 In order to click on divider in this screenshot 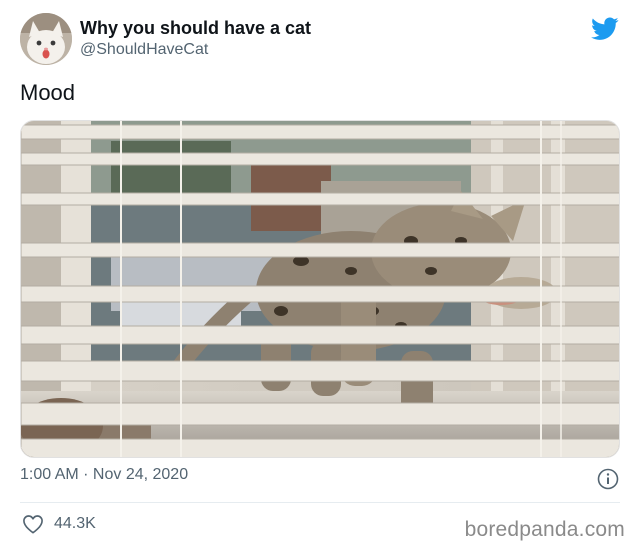, I will do `click(320, 502)`.